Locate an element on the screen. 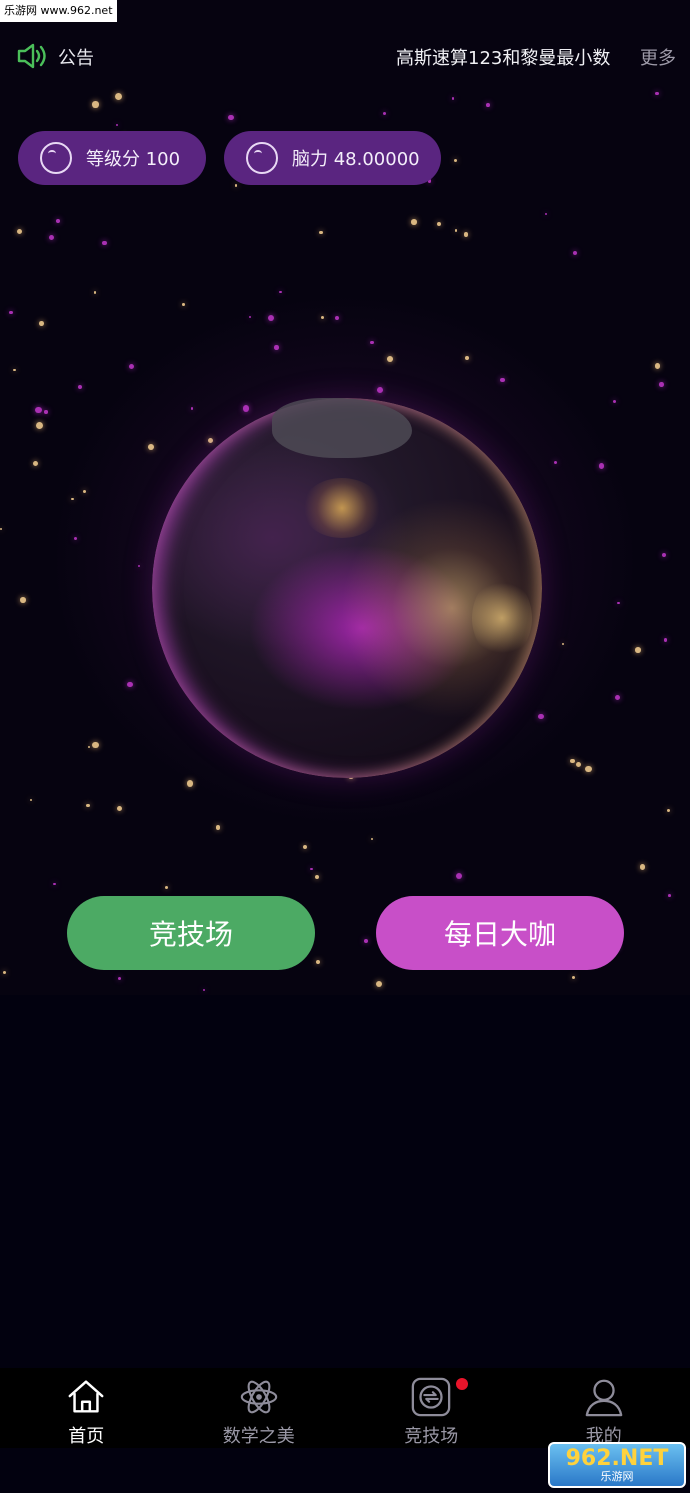 This screenshot has width=690, height=1493. brain-planet-icon is located at coordinates (262, 158).